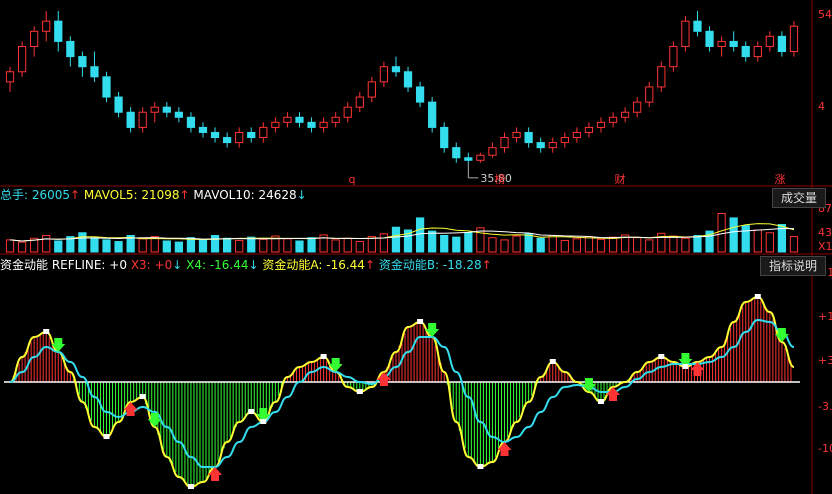 The image size is (832, 494). What do you see at coordinates (226, 195) in the screenshot?
I see `mavol10-label: MAVOL10:` at bounding box center [226, 195].